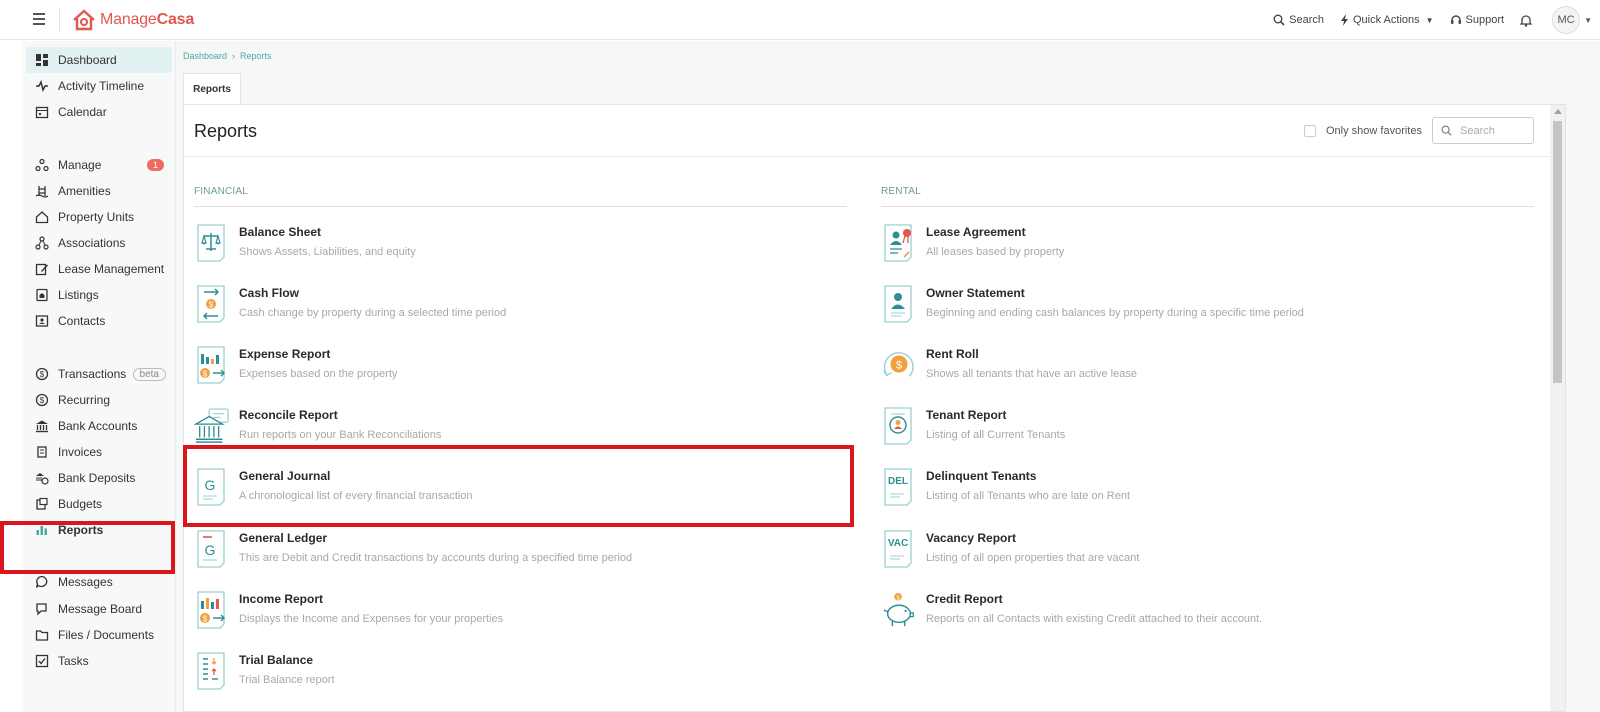 This screenshot has width=1600, height=712. What do you see at coordinates (1387, 20) in the screenshot?
I see `quick-actions-button: Quick Actions ▼` at bounding box center [1387, 20].